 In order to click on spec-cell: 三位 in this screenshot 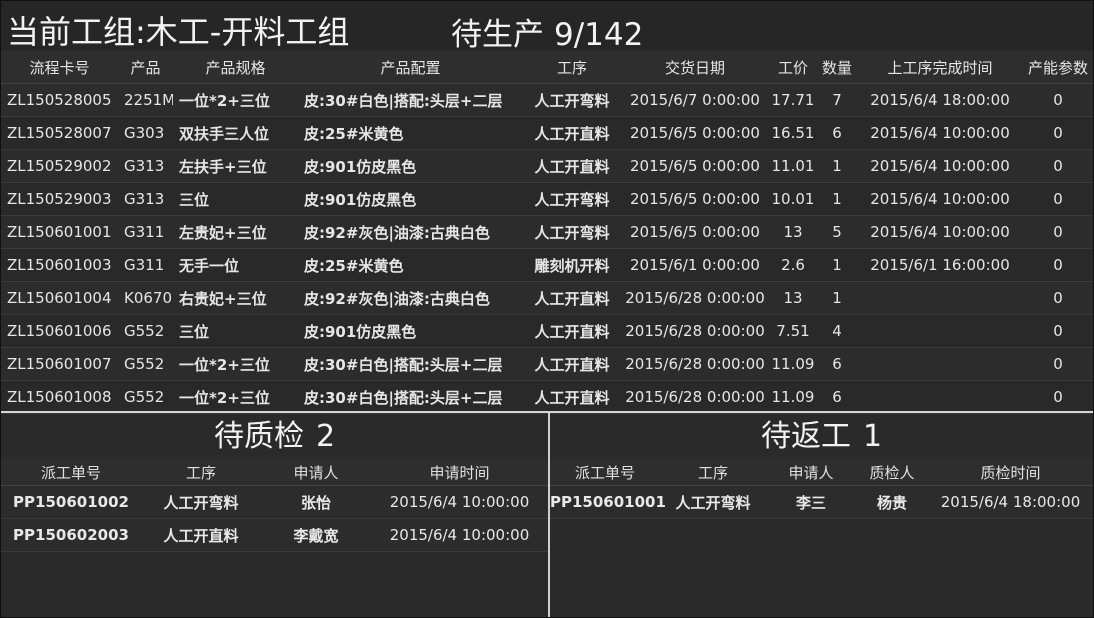, I will do `click(235, 331)`.